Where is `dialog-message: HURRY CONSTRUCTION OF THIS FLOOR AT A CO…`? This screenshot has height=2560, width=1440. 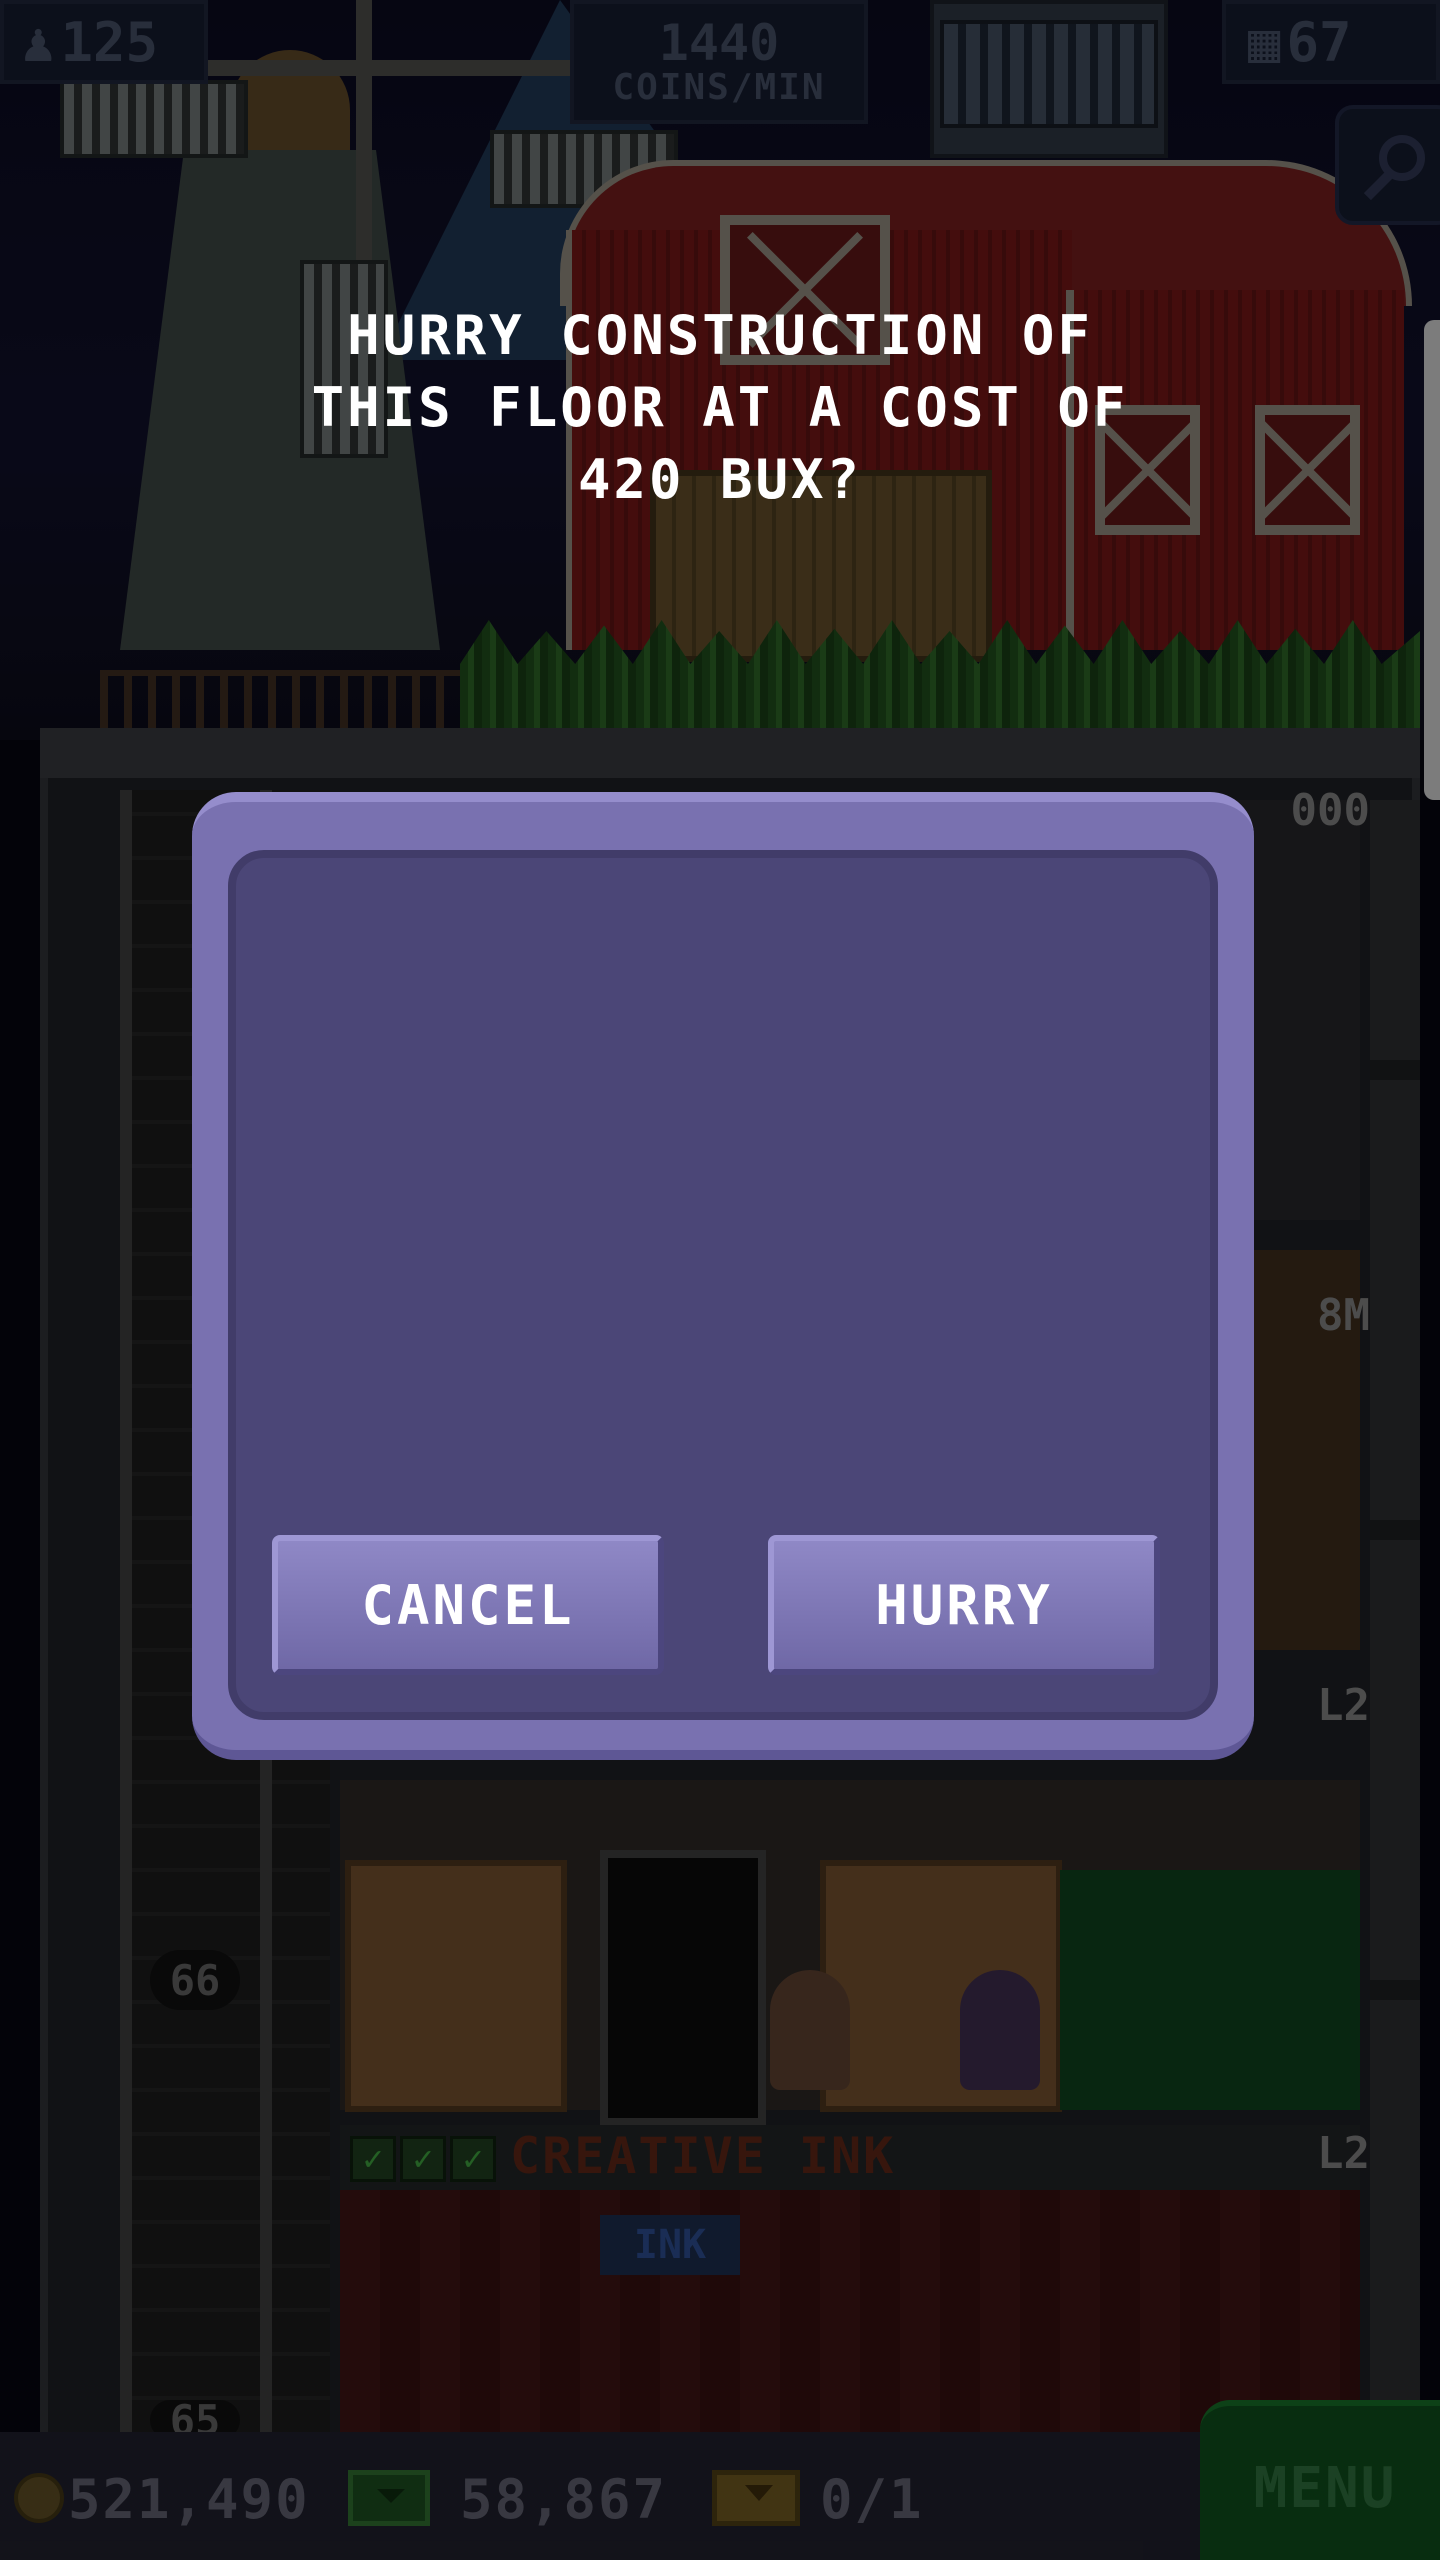 dialog-message: HURRY CONSTRUCTION OF THIS FLOOR AT A CO… is located at coordinates (720, 407).